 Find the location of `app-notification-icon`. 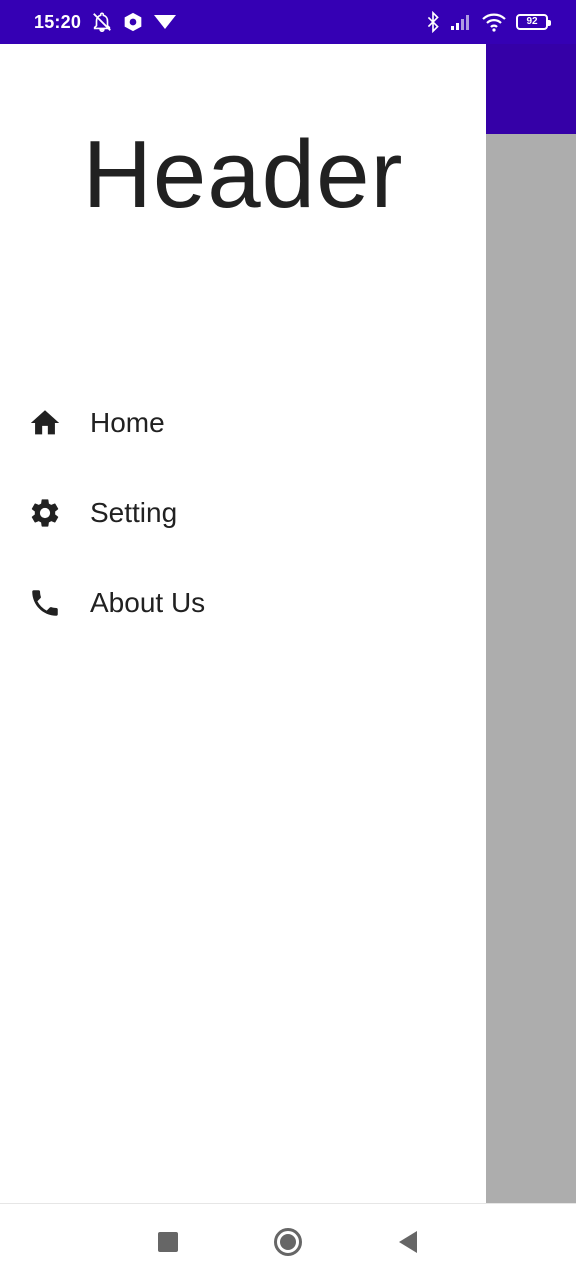

app-notification-icon is located at coordinates (133, 22).